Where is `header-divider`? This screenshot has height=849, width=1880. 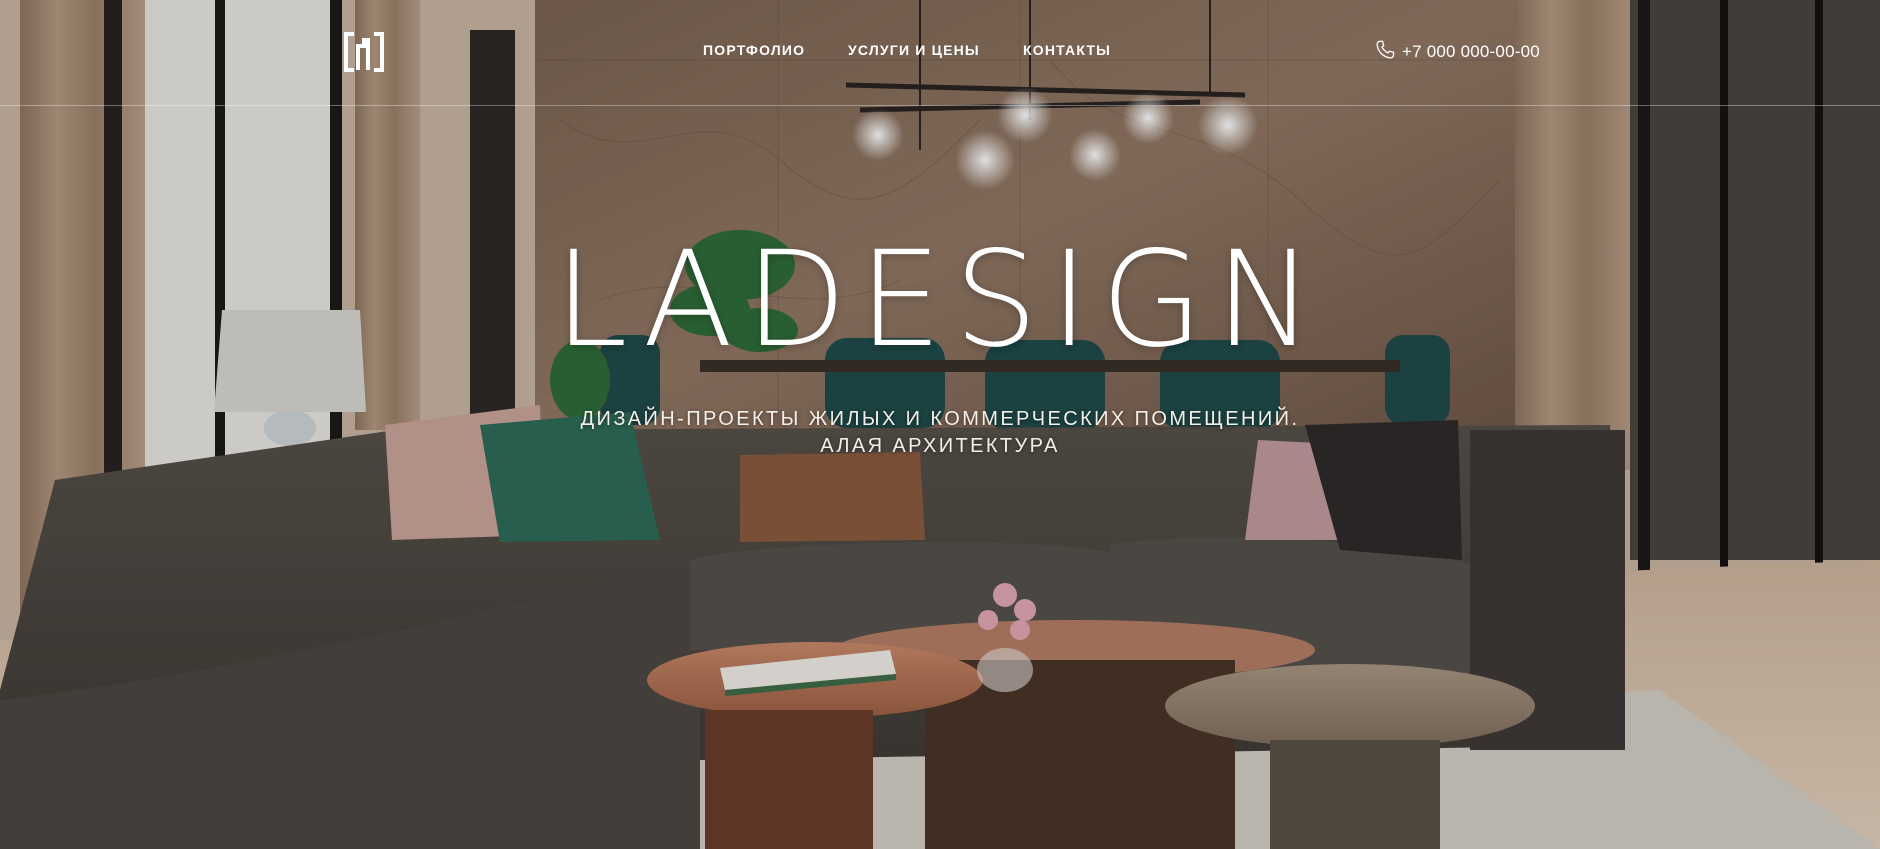 header-divider is located at coordinates (940, 105).